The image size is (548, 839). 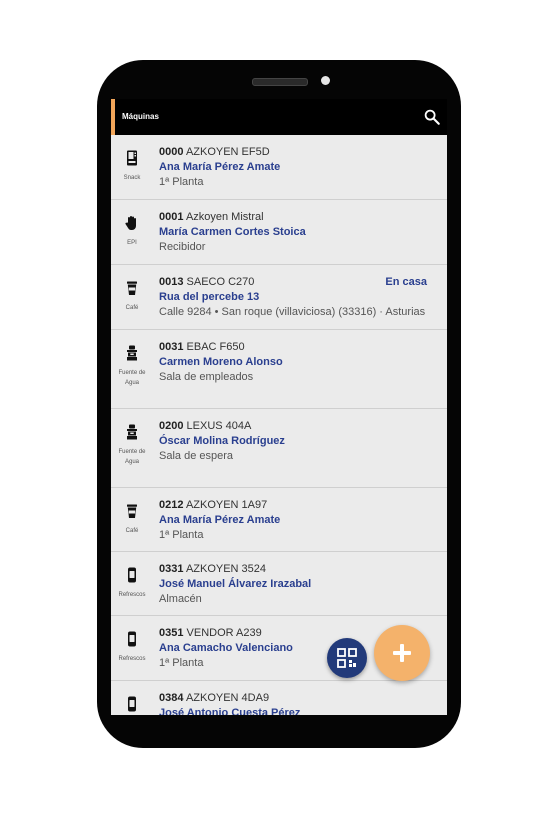 What do you see at coordinates (220, 282) in the screenshot?
I see `machine-model: SAECO C270` at bounding box center [220, 282].